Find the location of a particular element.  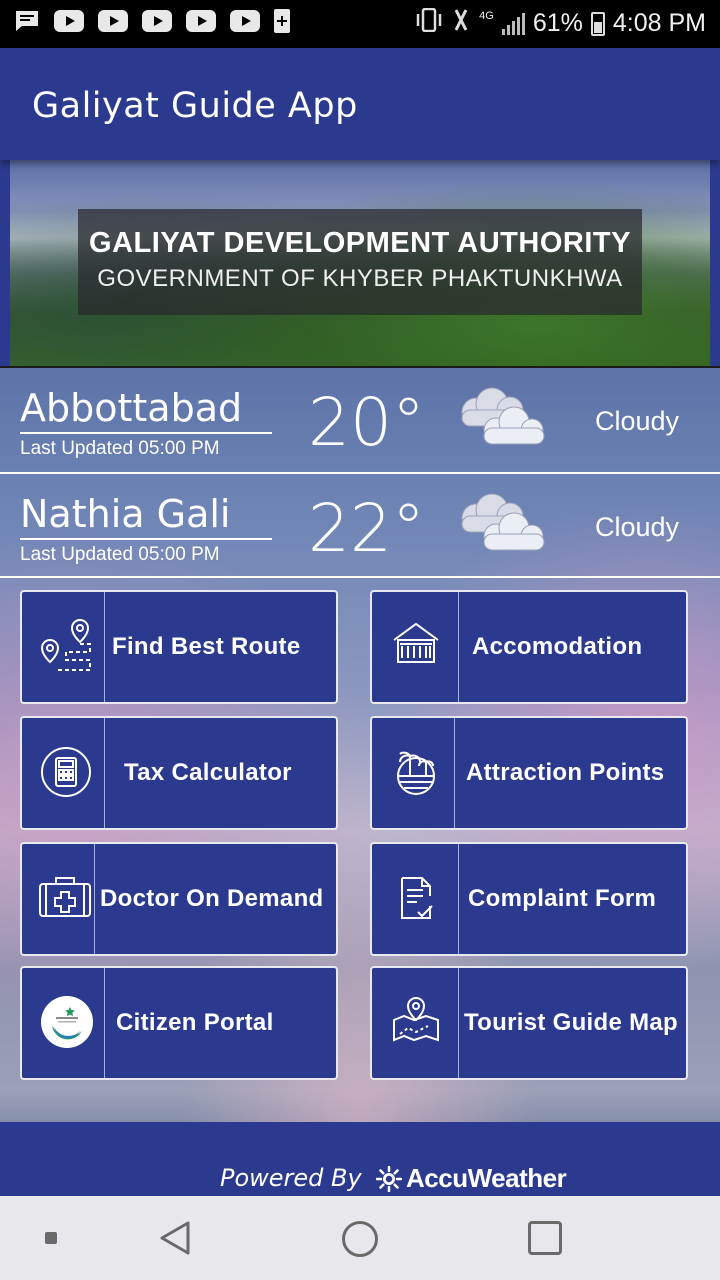

signal-icon is located at coordinates (513, 23).